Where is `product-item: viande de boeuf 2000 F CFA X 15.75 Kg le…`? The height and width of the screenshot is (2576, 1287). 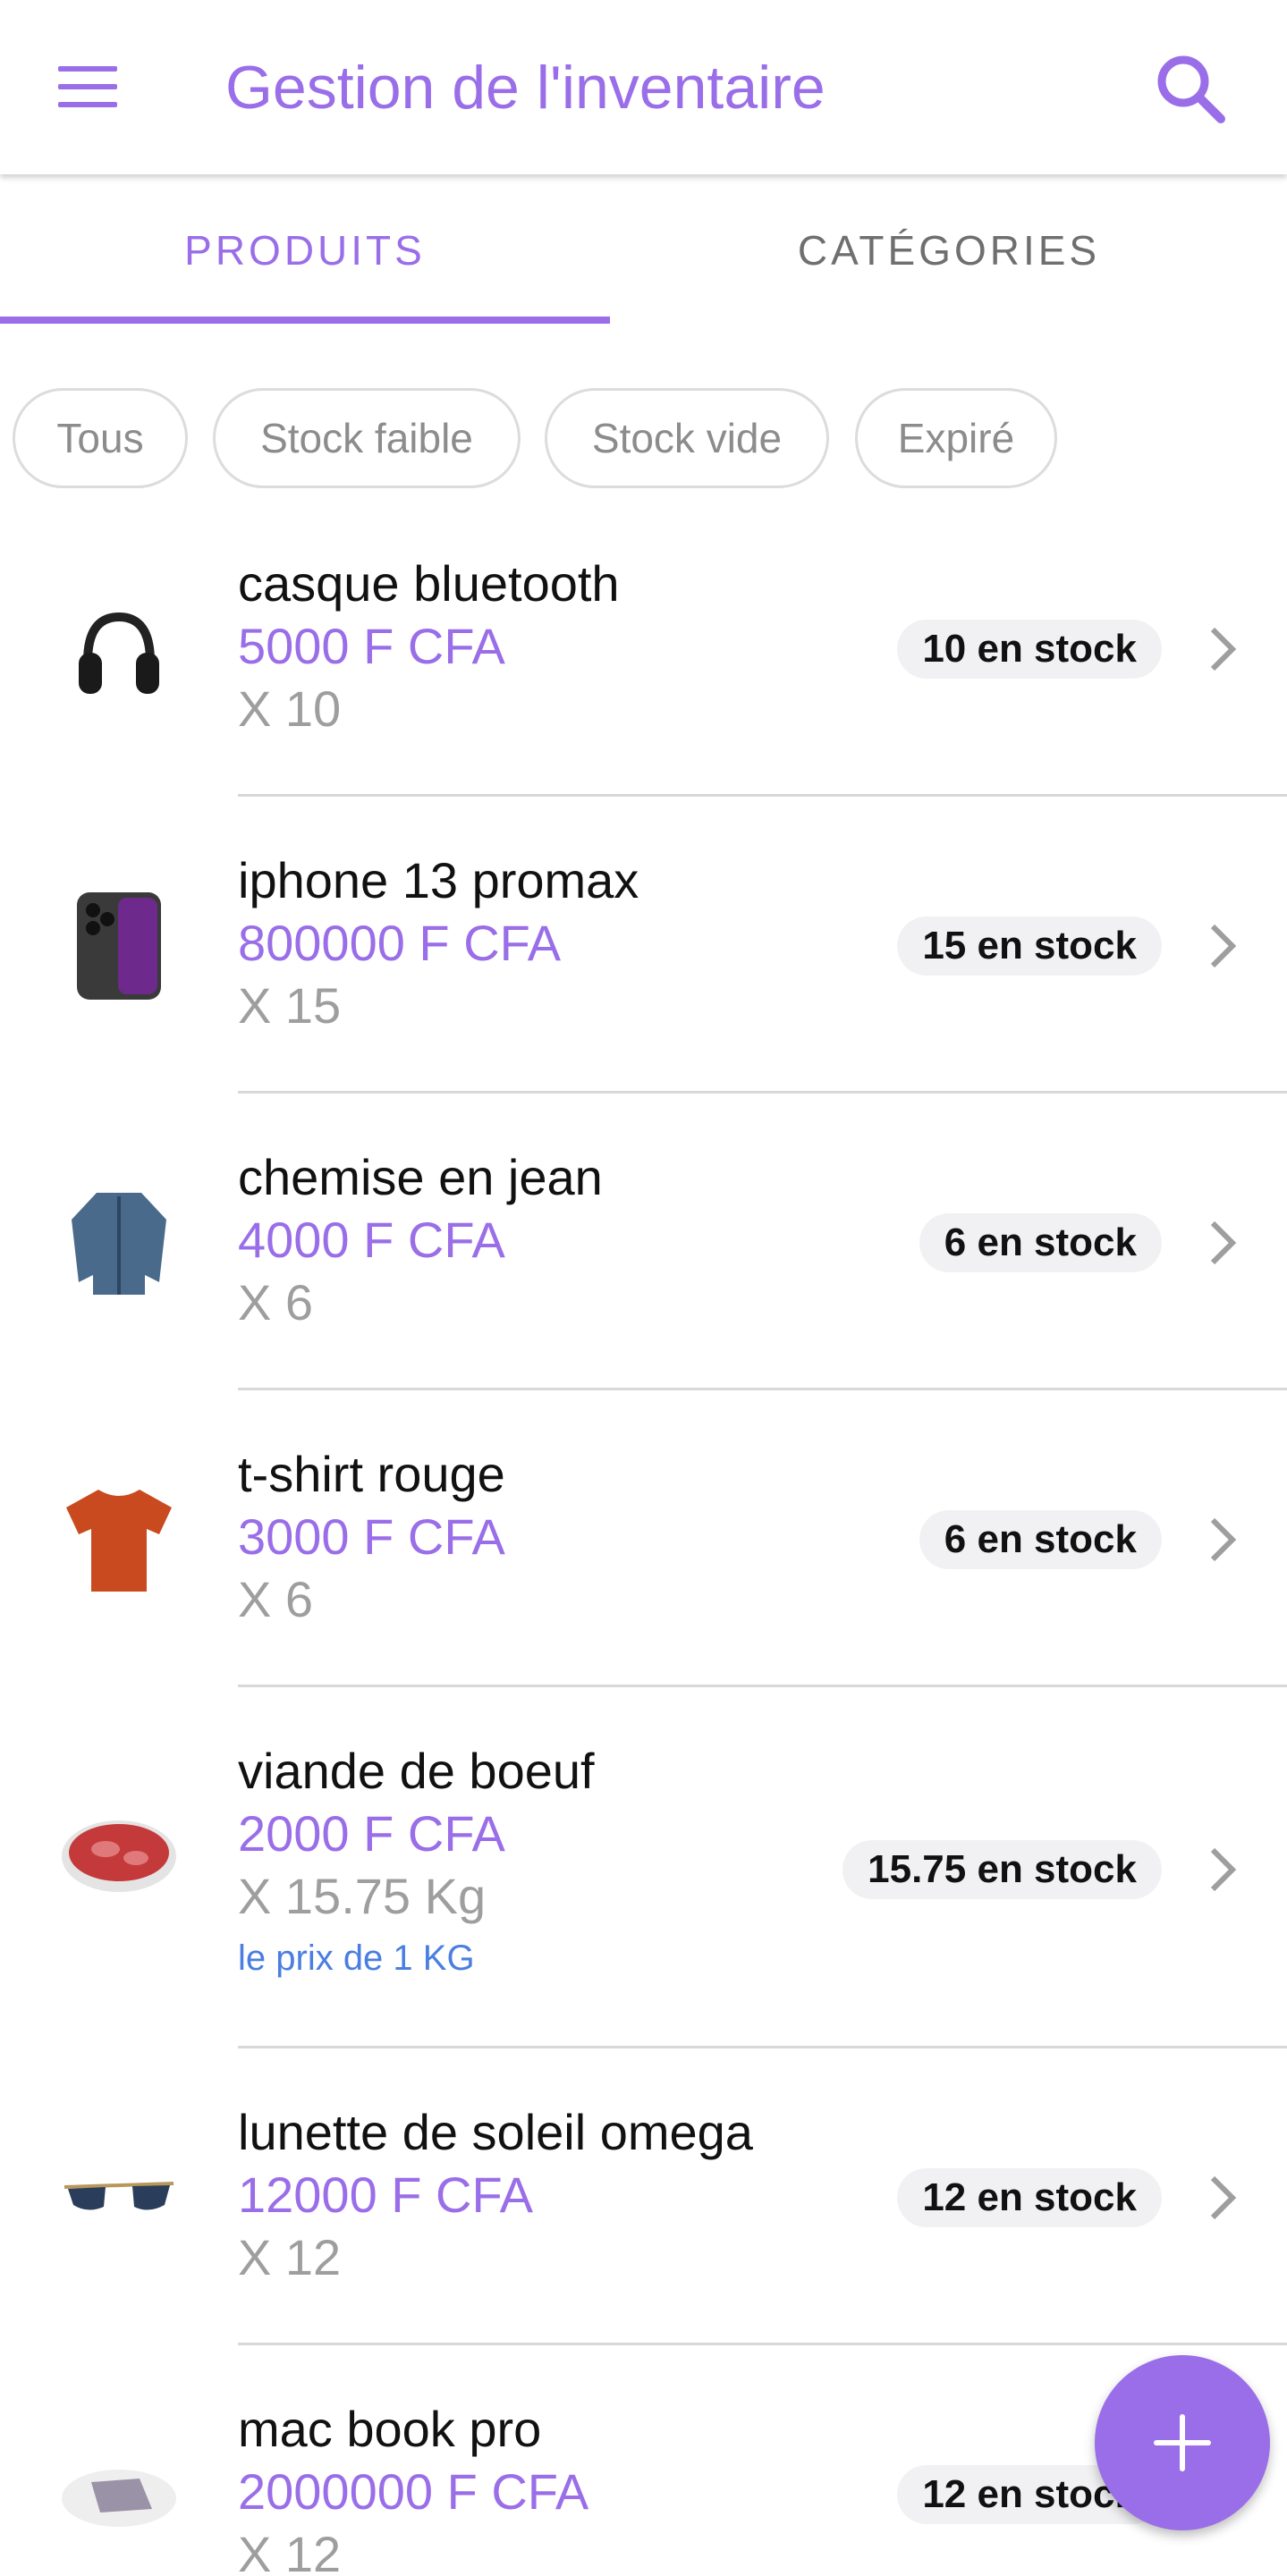
product-item: viande de boeuf 2000 F CFA X 15.75 Kg le… is located at coordinates (643, 1885).